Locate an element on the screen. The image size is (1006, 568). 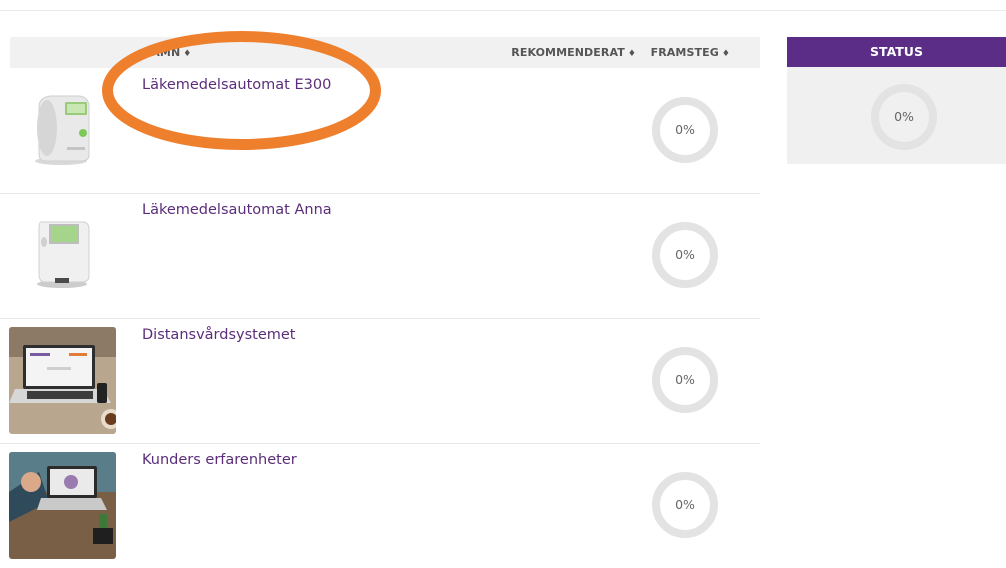
status-progress-value: 0% is located at coordinates (904, 116).